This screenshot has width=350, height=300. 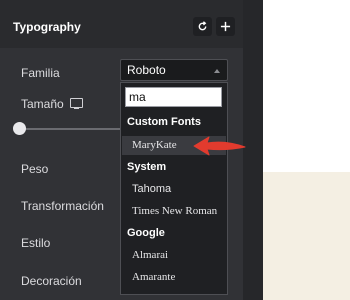 I want to click on peso-label: Peso, so click(x=35, y=169).